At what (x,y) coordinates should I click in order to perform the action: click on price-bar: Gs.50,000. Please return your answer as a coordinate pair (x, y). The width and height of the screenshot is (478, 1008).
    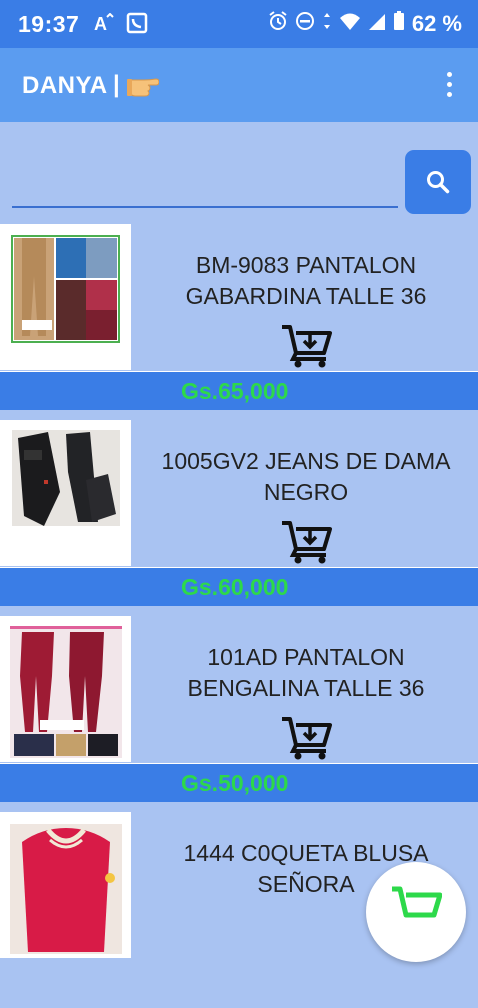
    Looking at the image, I should click on (239, 782).